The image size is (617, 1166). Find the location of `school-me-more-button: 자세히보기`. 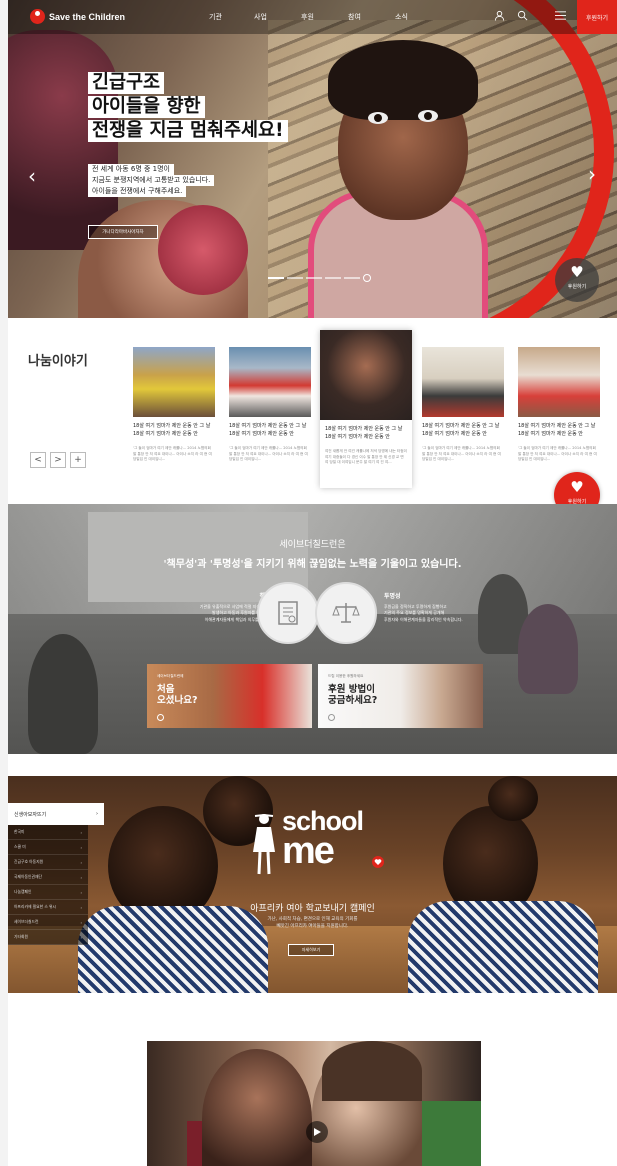

school-me-more-button: 자세히보기 is located at coordinates (311, 950).